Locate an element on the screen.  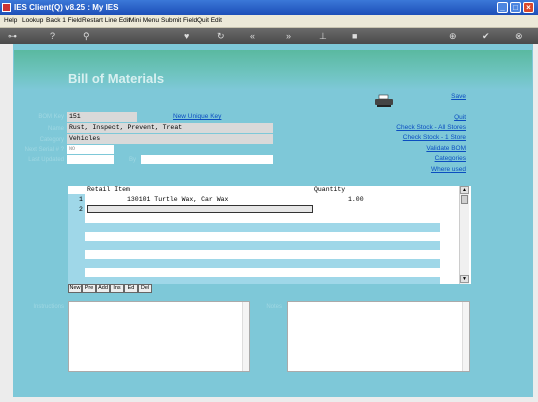
where-used-link: Where used is located at coordinates (448, 169).